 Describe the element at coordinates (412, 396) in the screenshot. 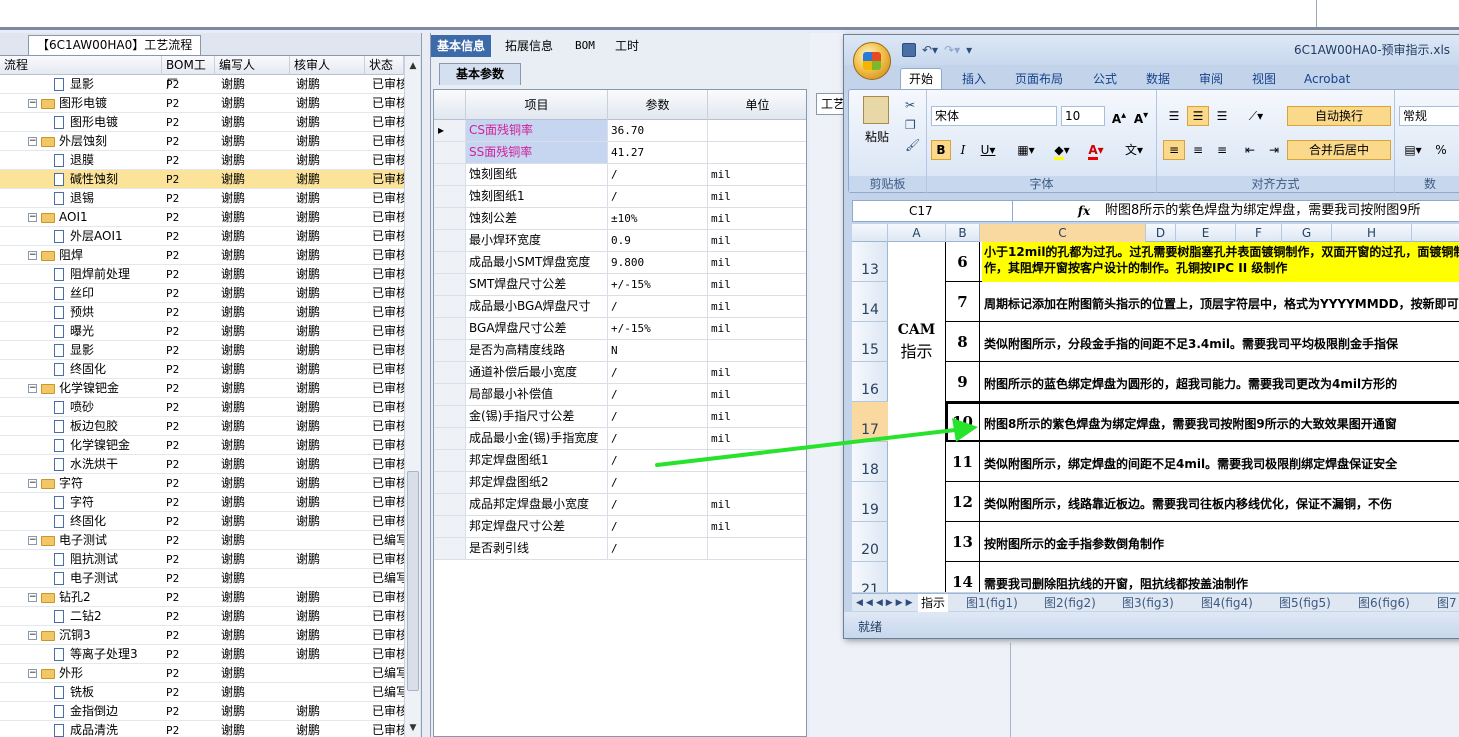

I see `tree-scrollbar: ▲ ▼` at that location.